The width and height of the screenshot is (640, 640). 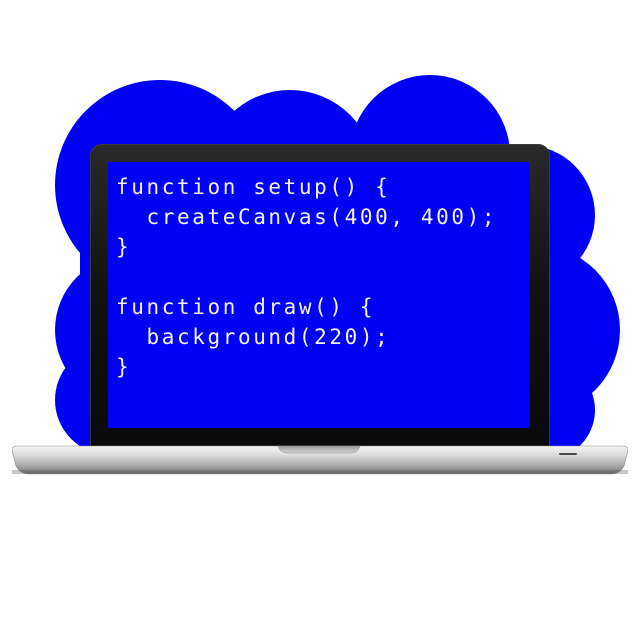 What do you see at coordinates (320, 460) in the screenshot?
I see `laptop-base` at bounding box center [320, 460].